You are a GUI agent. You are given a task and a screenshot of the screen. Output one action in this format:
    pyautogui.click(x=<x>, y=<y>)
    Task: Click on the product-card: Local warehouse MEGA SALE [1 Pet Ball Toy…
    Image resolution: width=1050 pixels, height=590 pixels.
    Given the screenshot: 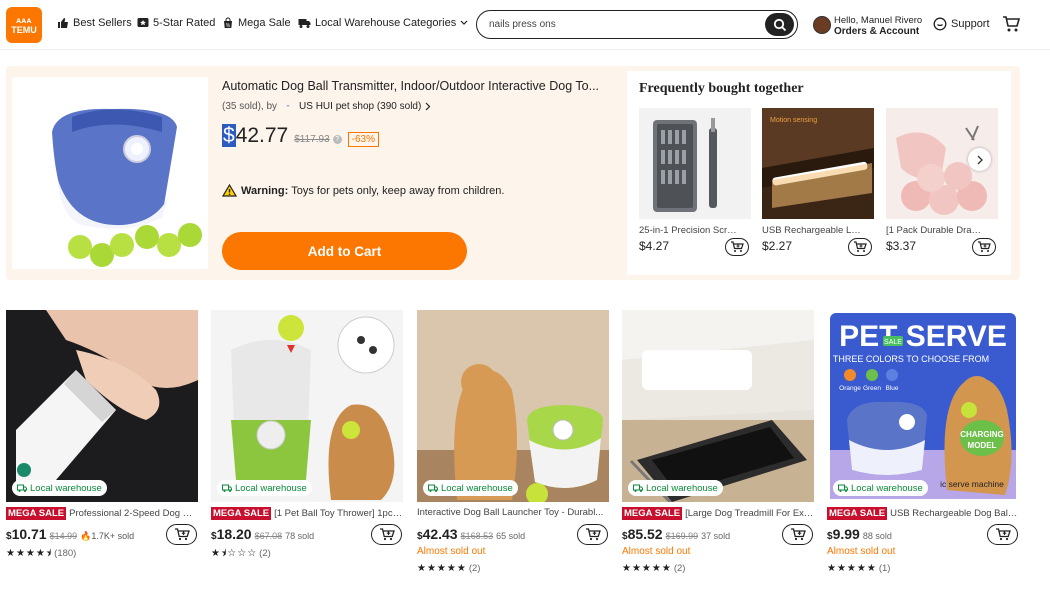 What is the action you would take?
    pyautogui.click(x=307, y=434)
    